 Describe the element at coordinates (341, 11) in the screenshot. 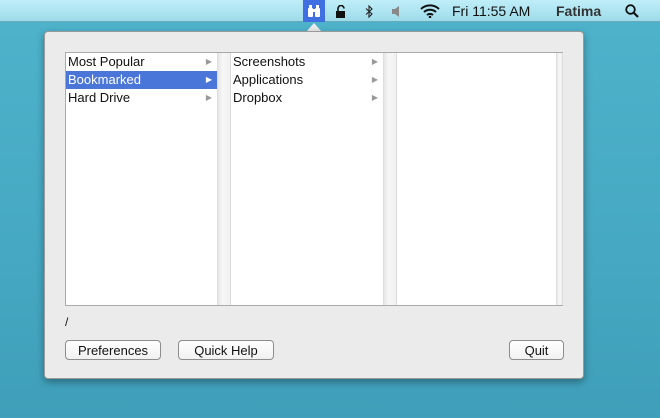

I see `lock-icon` at that location.